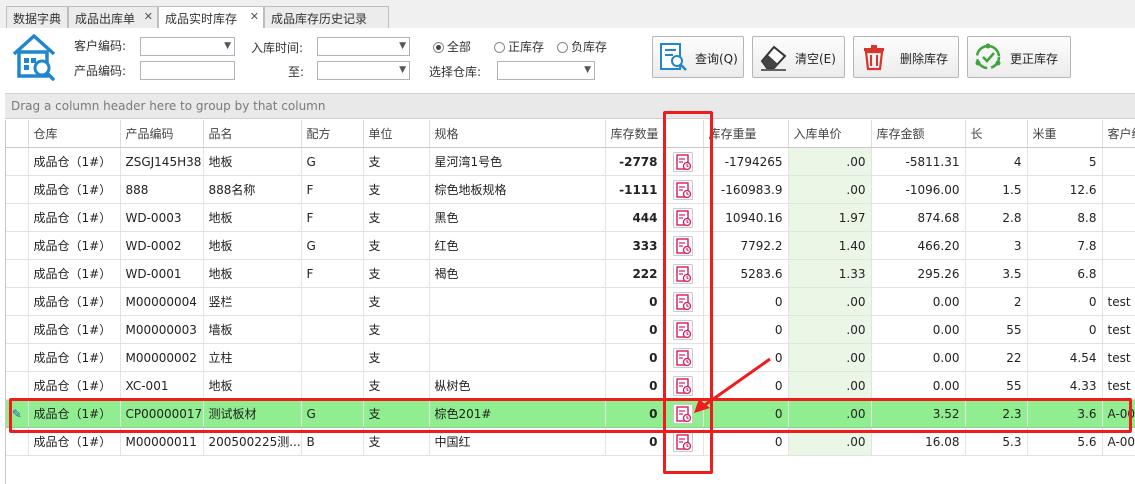 The height and width of the screenshot is (484, 1135). Describe the element at coordinates (211, 17) in the screenshot. I see `tab-realtime-stock: 成品实时库存 ✕` at that location.